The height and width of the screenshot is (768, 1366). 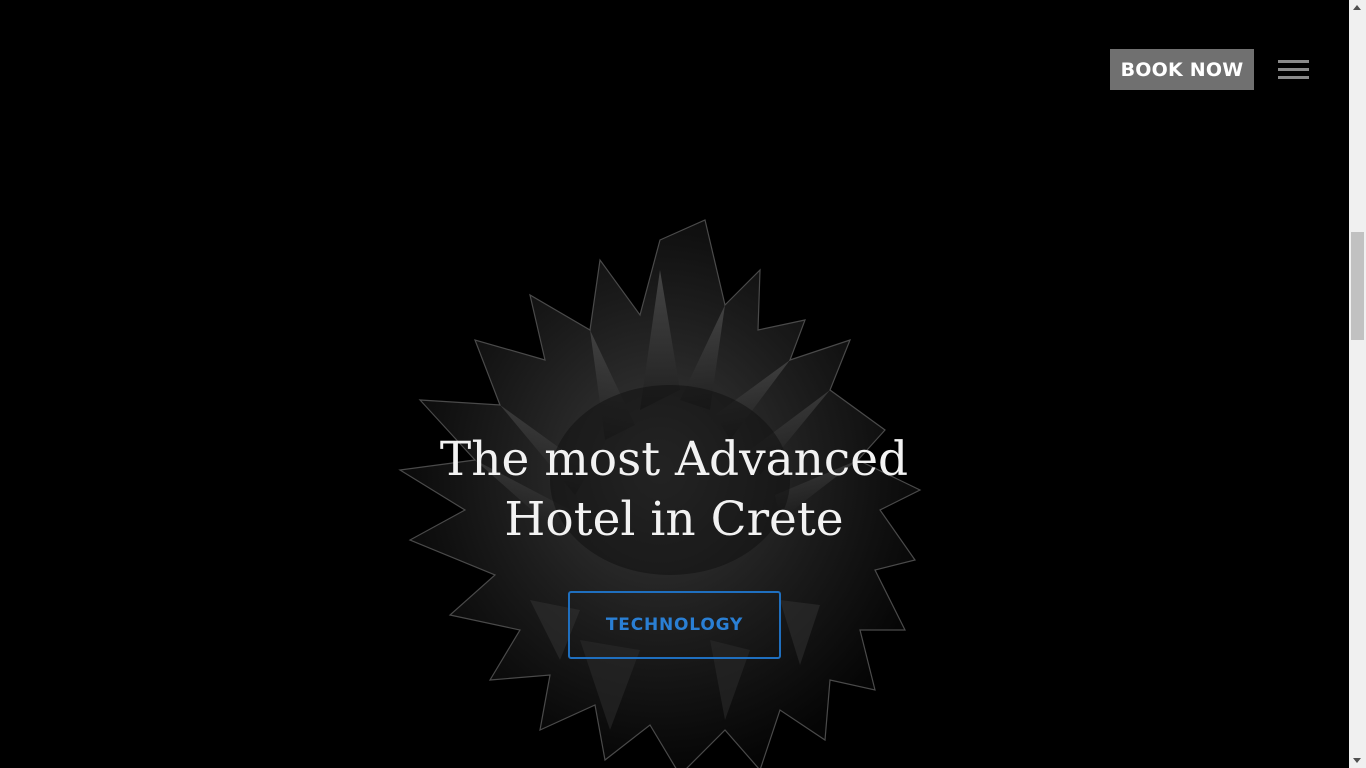 I want to click on scroll-up-arrow-icon, so click(x=1357, y=7).